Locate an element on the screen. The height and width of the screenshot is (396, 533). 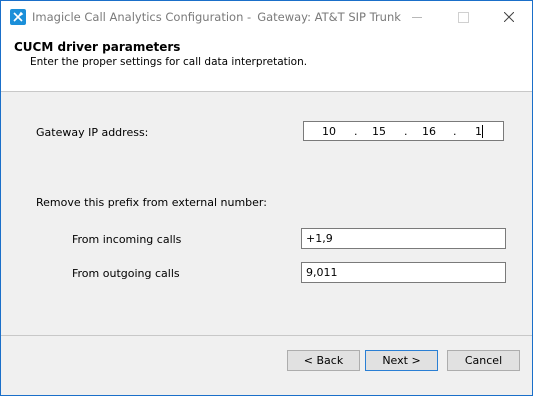
minimize-icon is located at coordinates (417, 17).